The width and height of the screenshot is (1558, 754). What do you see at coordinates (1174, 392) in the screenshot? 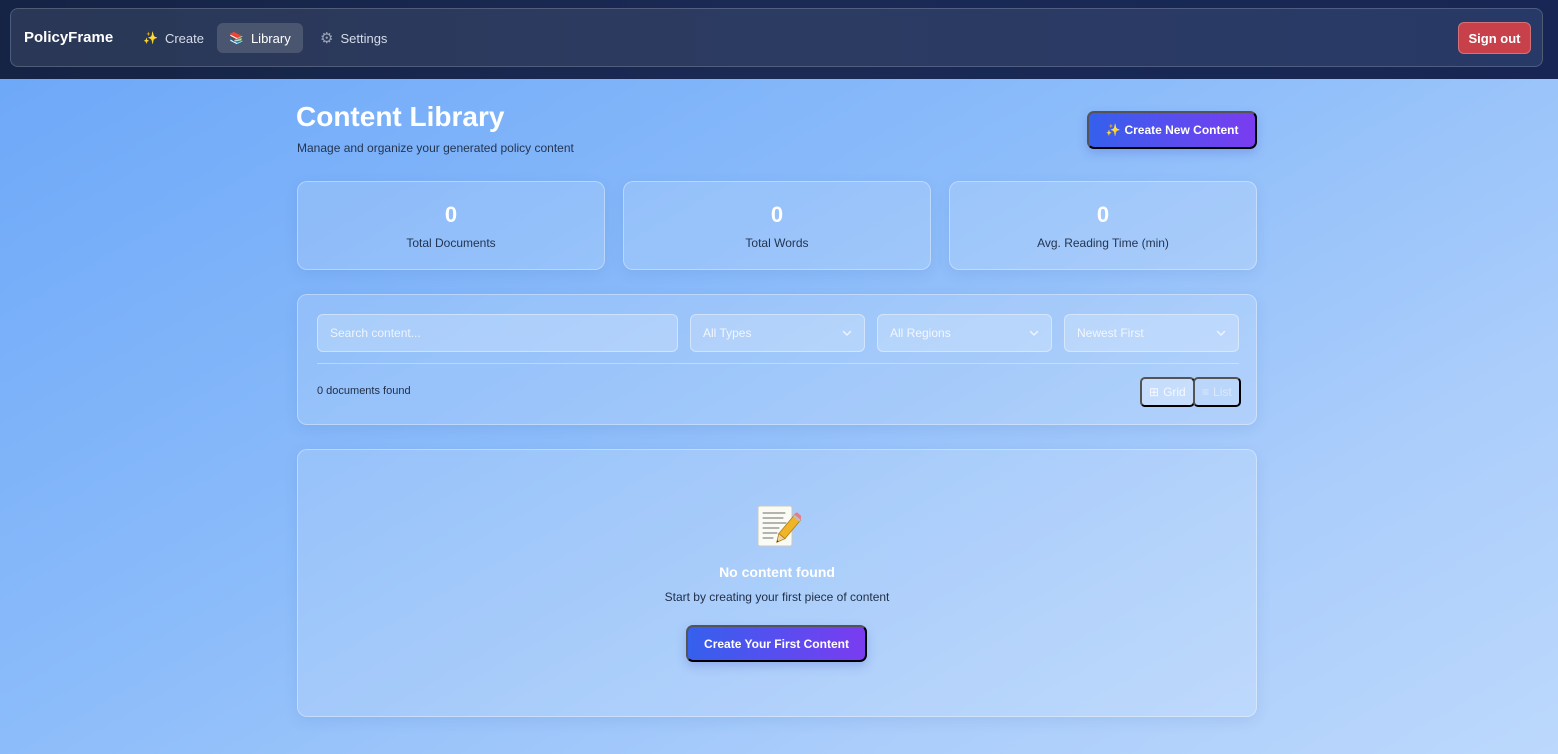
I see `view-grid-label: Grid` at bounding box center [1174, 392].